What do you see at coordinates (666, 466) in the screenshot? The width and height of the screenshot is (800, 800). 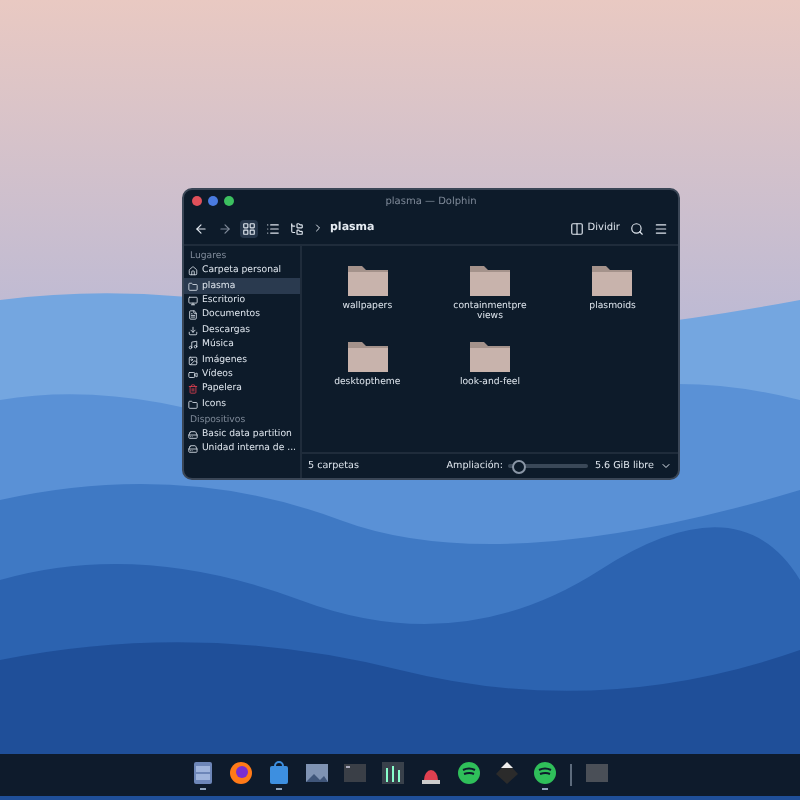 I see `caret-icon` at bounding box center [666, 466].